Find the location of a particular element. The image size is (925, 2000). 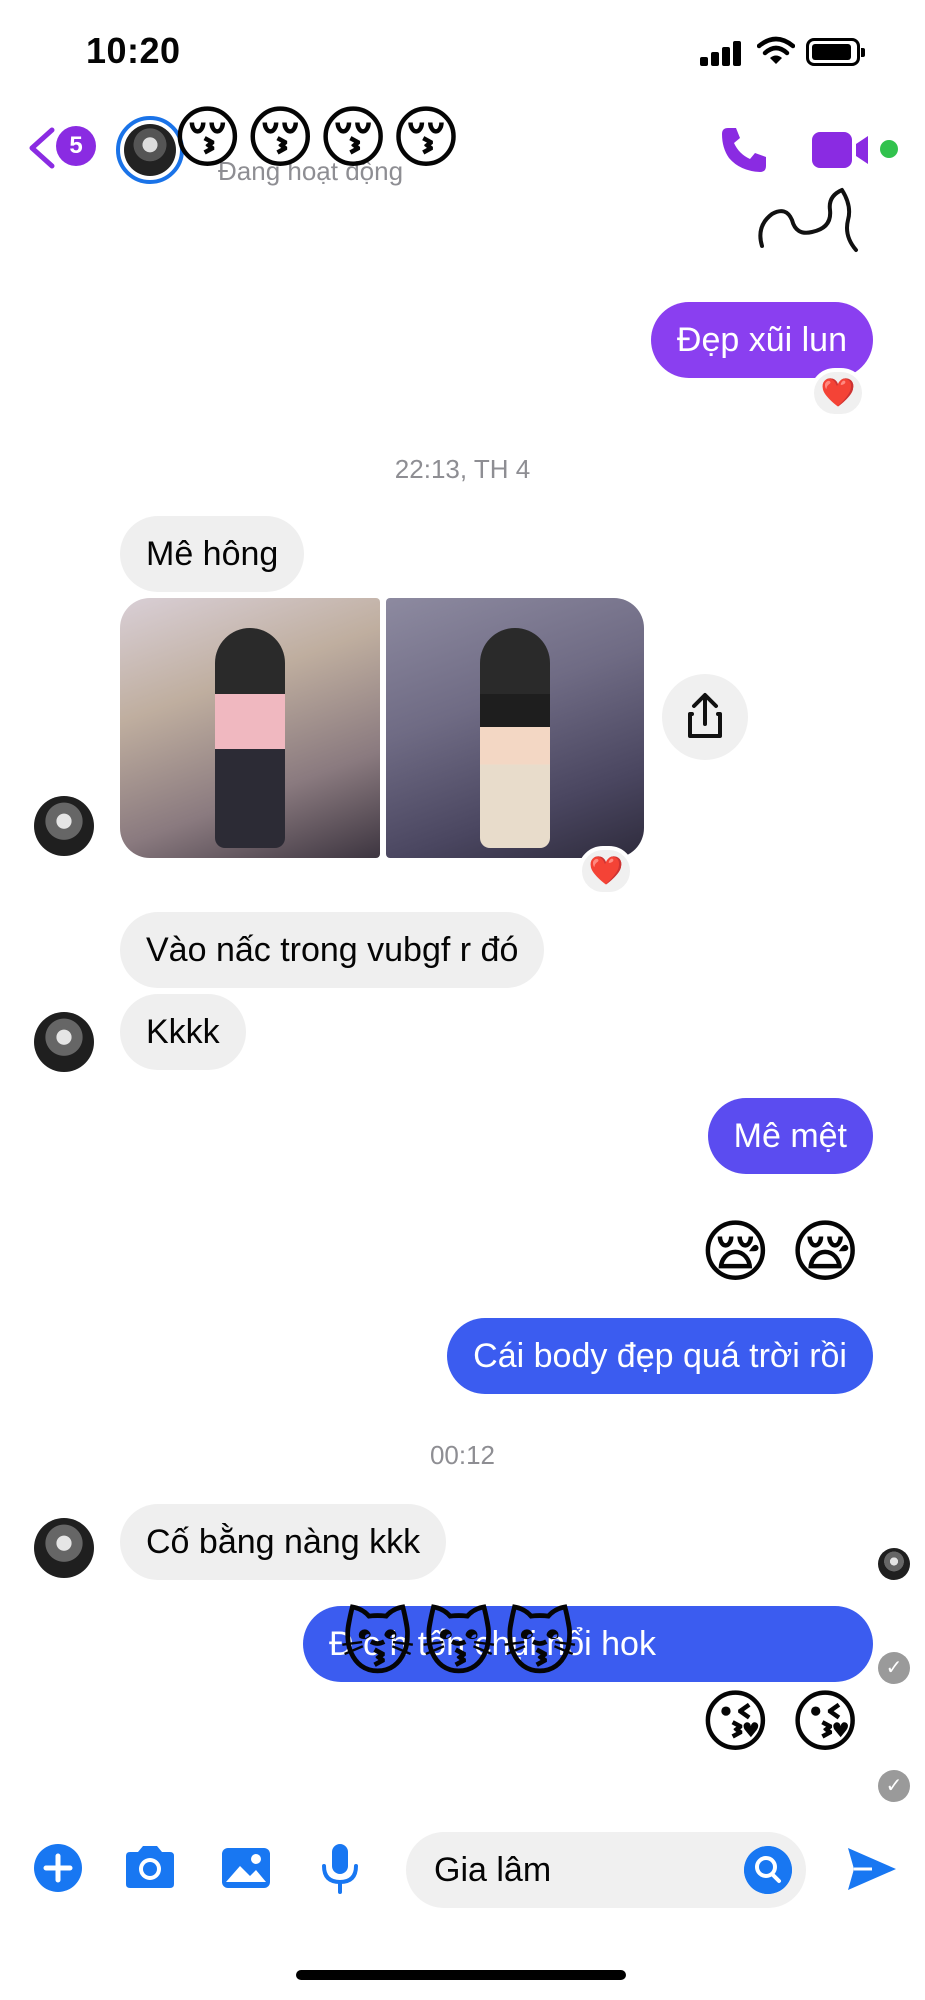

send-icon is located at coordinates (871, 1869).